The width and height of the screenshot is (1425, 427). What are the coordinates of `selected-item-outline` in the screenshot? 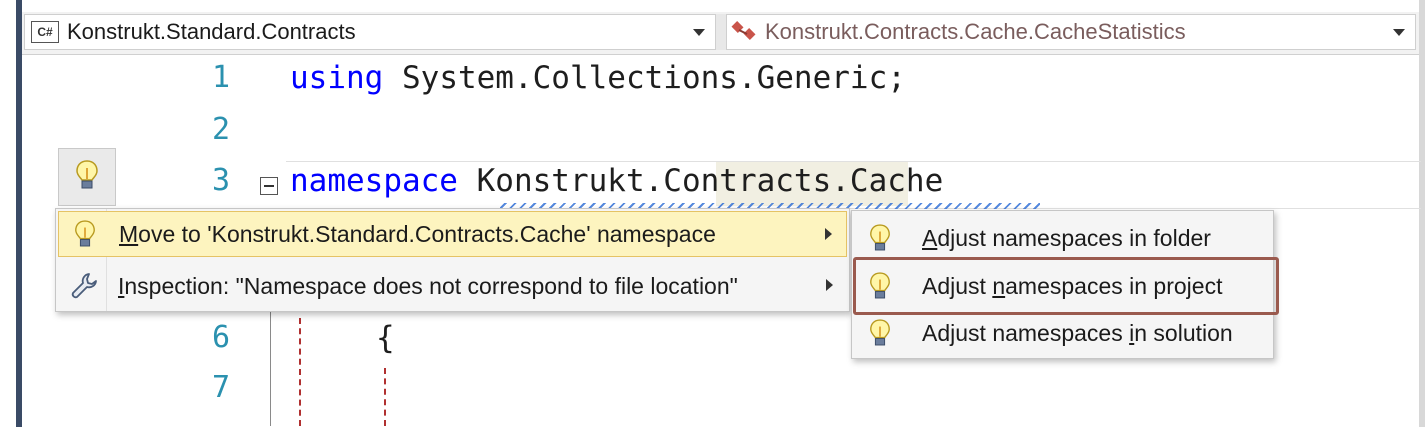 It's located at (1066, 286).